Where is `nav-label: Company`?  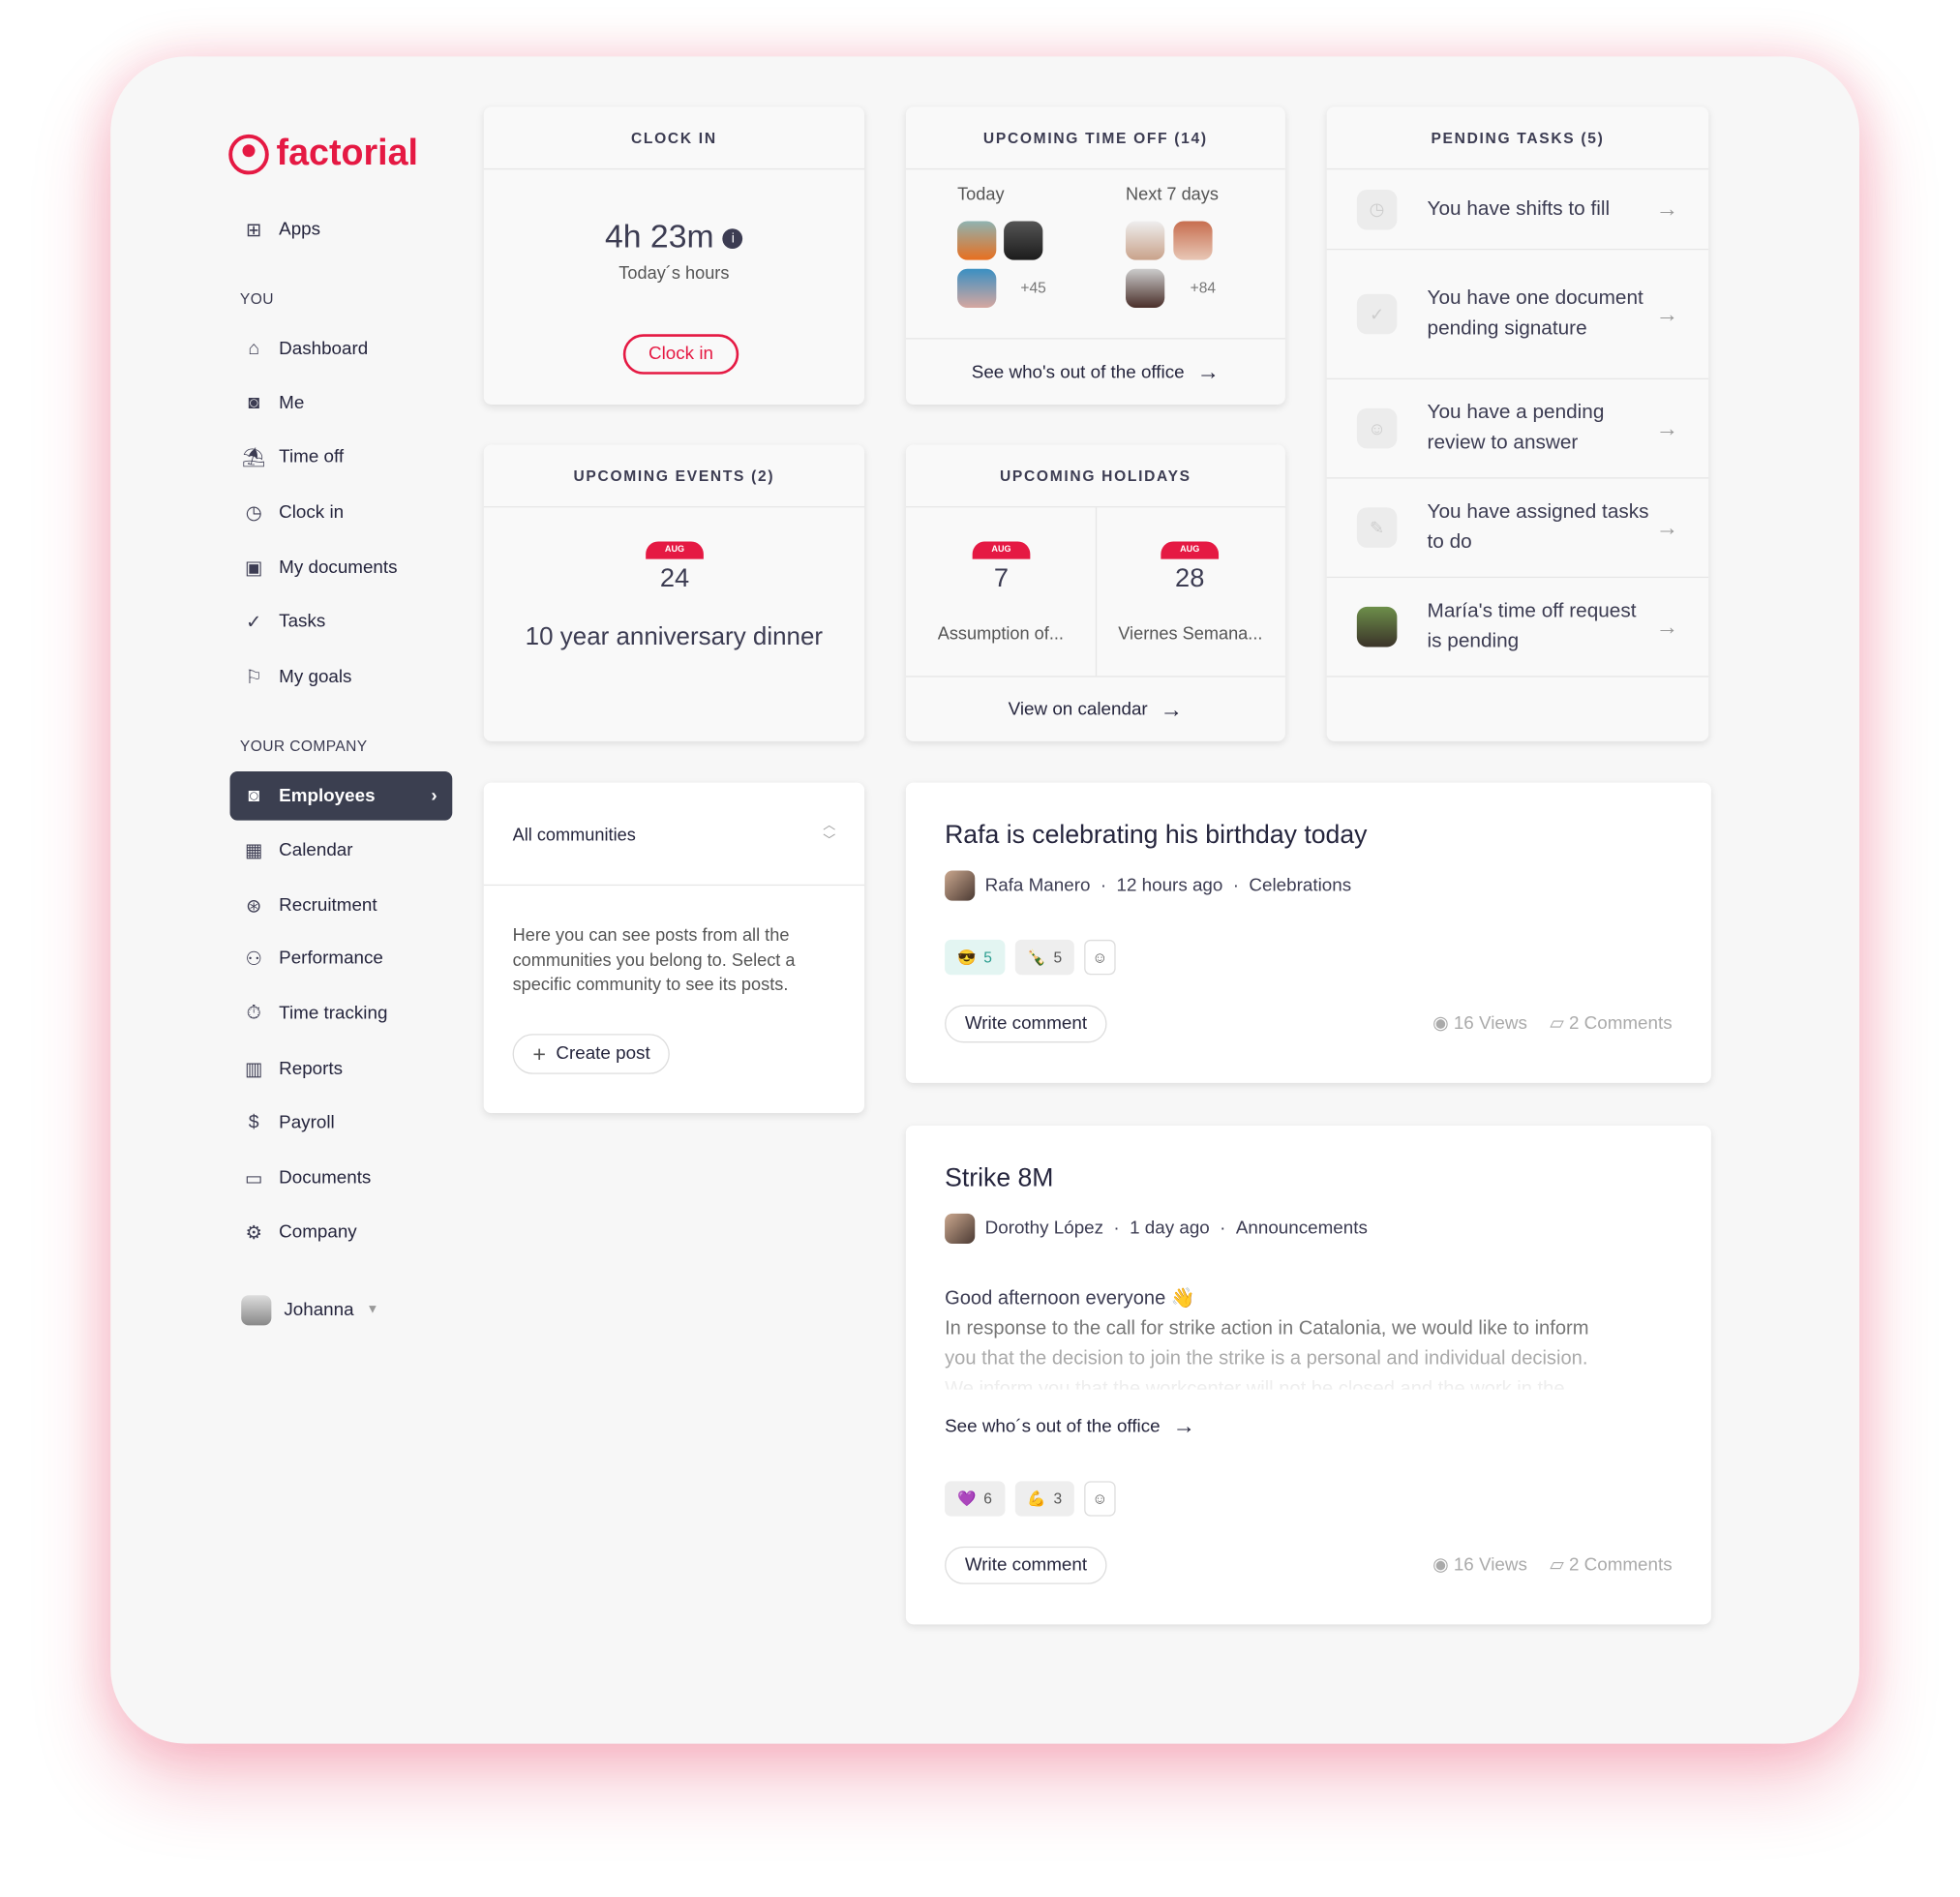
nav-label: Company is located at coordinates (318, 1232).